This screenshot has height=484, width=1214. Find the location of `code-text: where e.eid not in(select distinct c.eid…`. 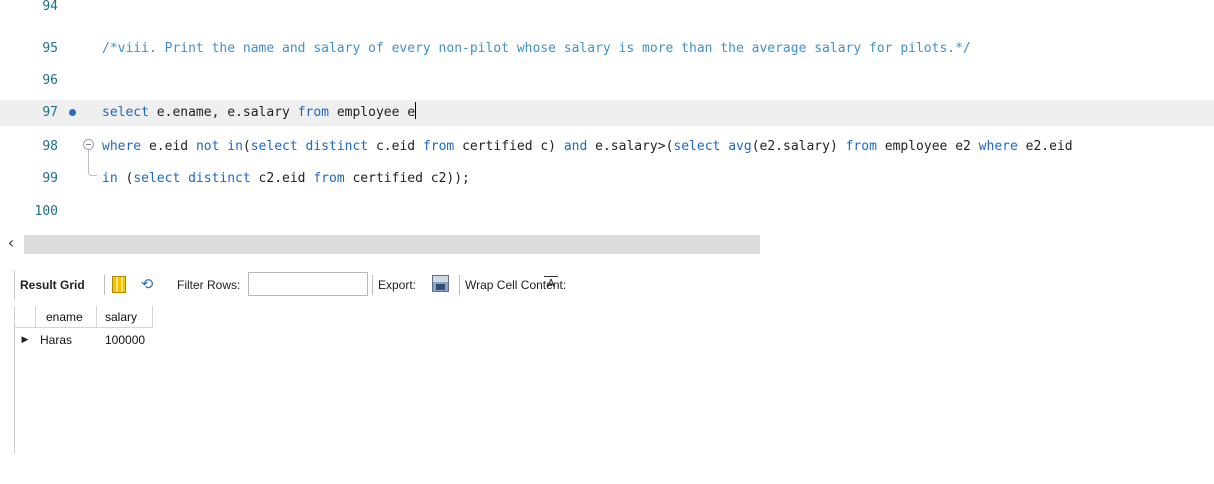

code-text: where e.eid not in(select distinct c.eid… is located at coordinates (587, 147).